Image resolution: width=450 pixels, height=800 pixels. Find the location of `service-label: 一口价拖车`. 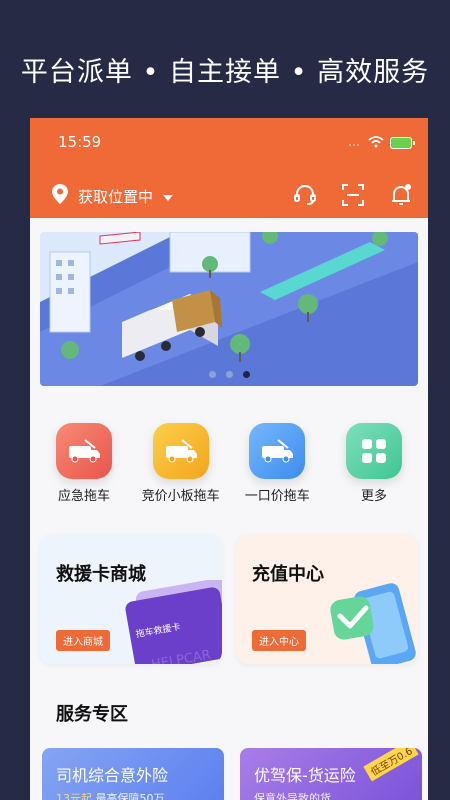

service-label: 一口价拖车 is located at coordinates (277, 496).